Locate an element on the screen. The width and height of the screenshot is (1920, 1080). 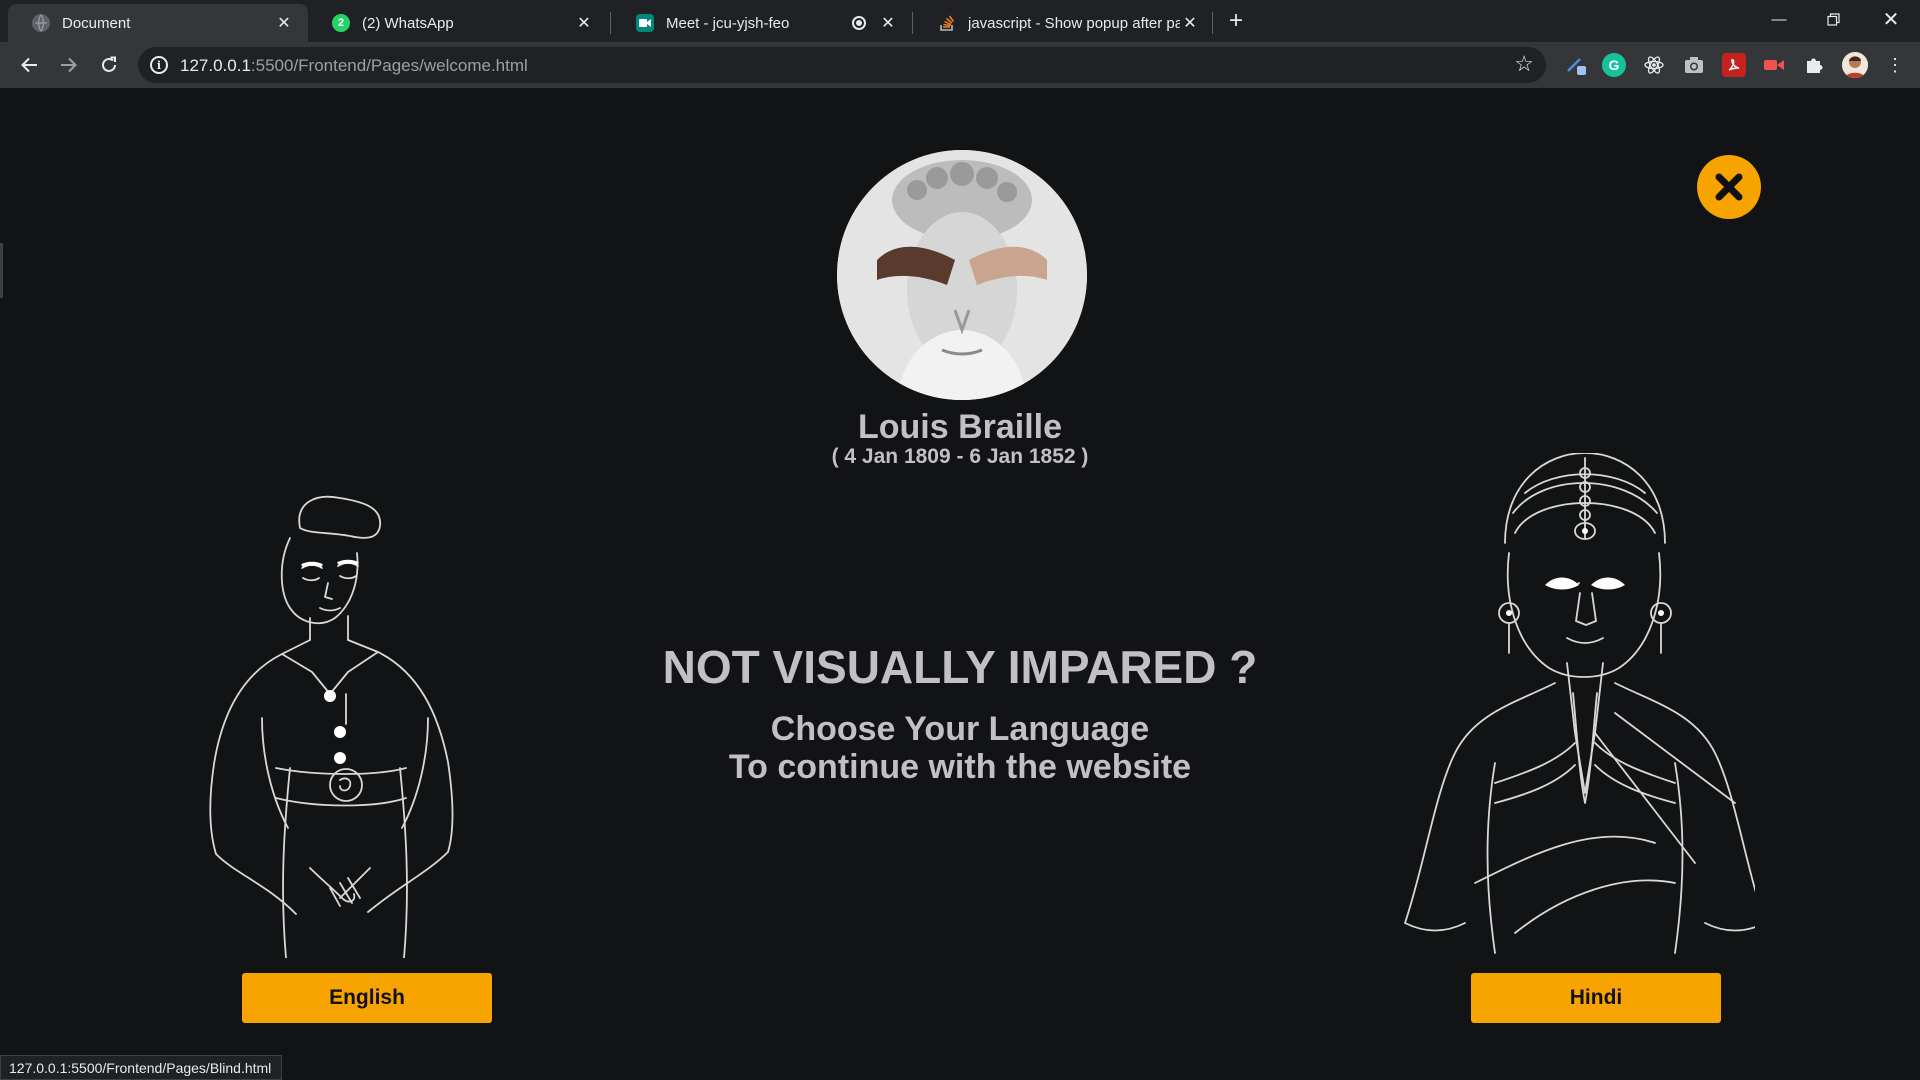
person-name: Louis Braille is located at coordinates (960, 427).